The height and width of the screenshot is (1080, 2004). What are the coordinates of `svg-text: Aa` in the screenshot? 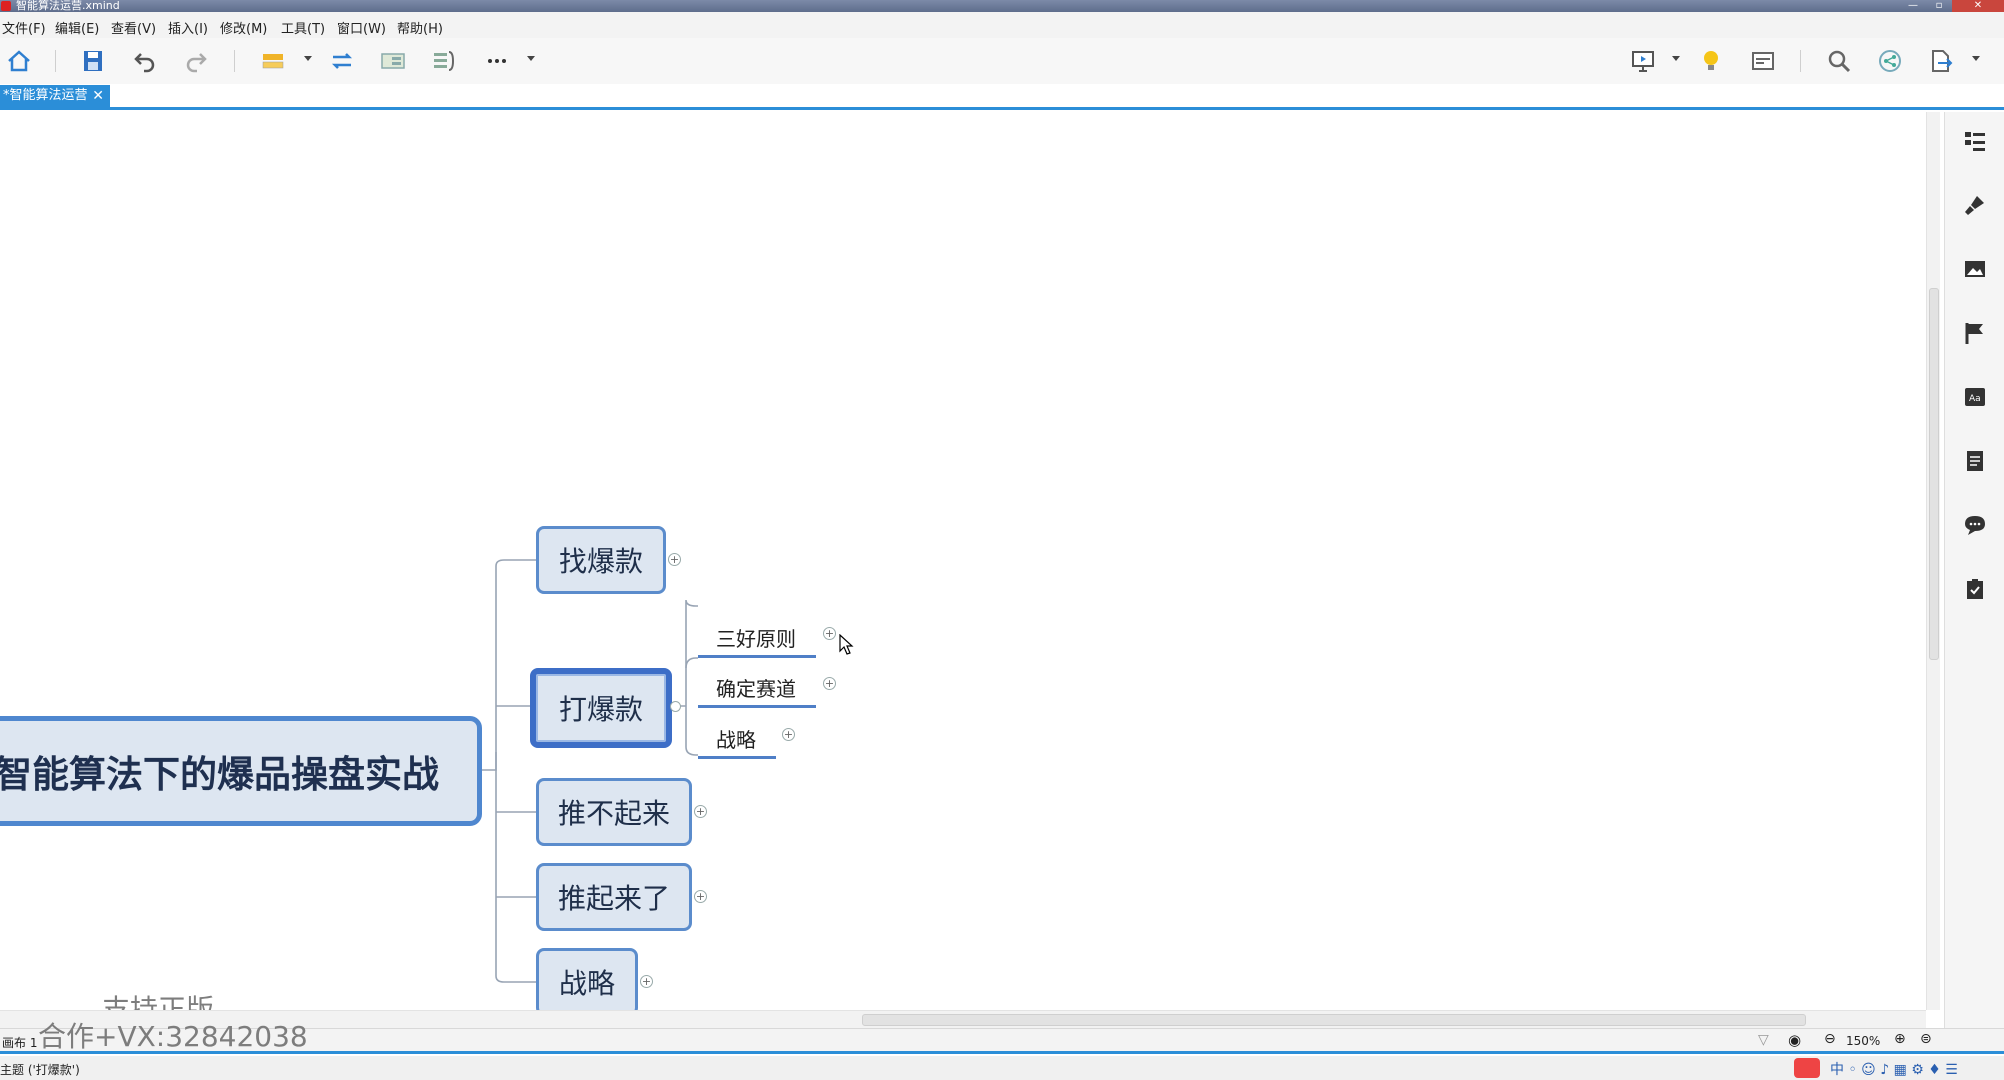 It's located at (1975, 399).